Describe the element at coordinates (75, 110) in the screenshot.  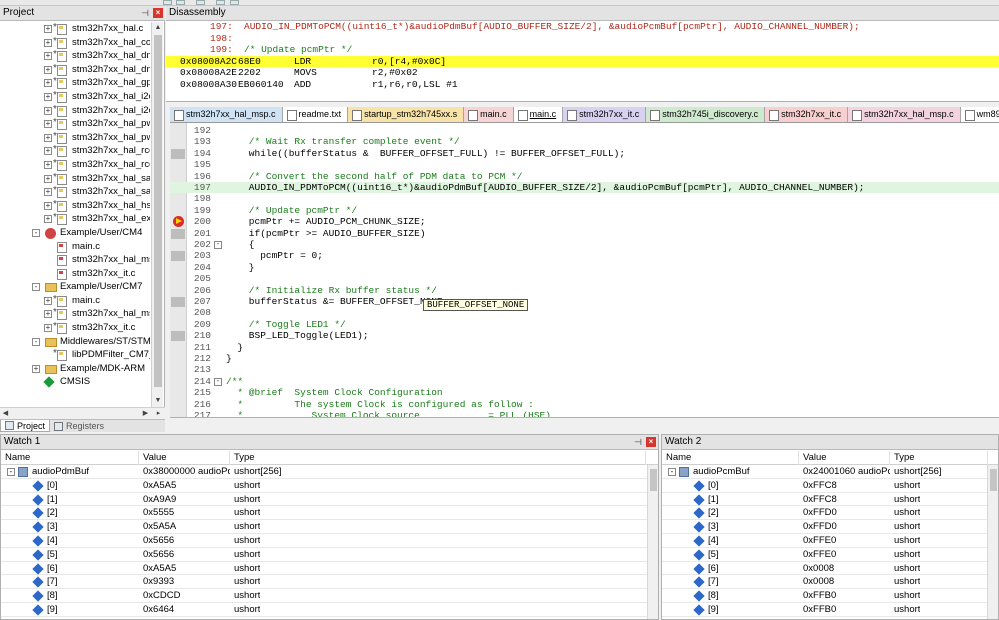
I see `tree-item: + stm32h7xx_hal_i2c_ex` at that location.